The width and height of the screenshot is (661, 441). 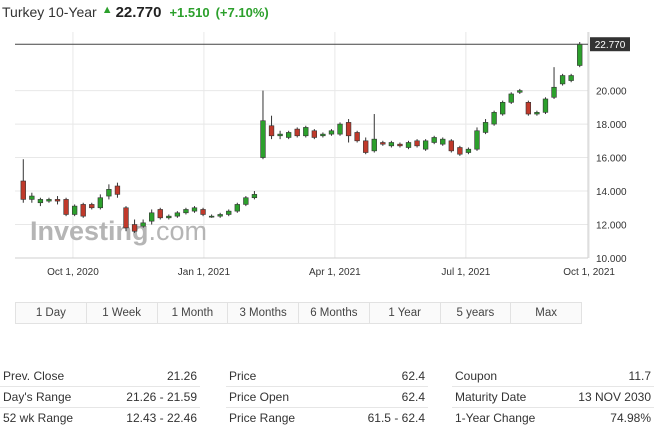 What do you see at coordinates (100, 397) in the screenshot?
I see `stat-days-range: Day's Range 21.26 - 21.59` at bounding box center [100, 397].